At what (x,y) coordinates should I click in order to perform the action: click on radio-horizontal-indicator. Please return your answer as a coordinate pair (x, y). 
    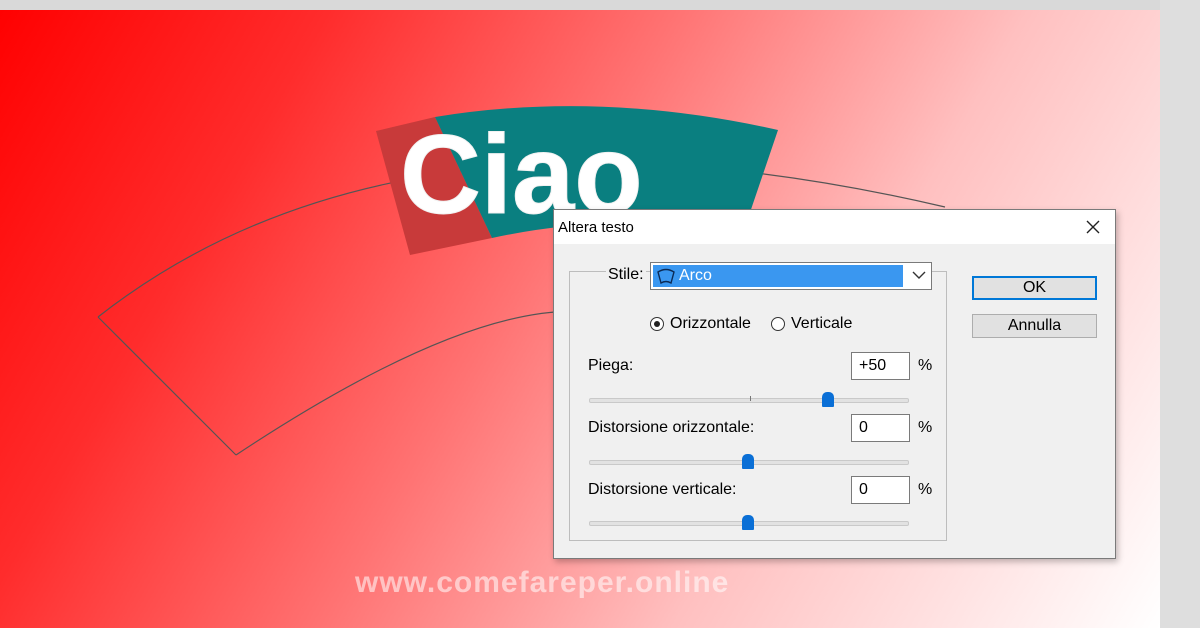
    Looking at the image, I should click on (657, 324).